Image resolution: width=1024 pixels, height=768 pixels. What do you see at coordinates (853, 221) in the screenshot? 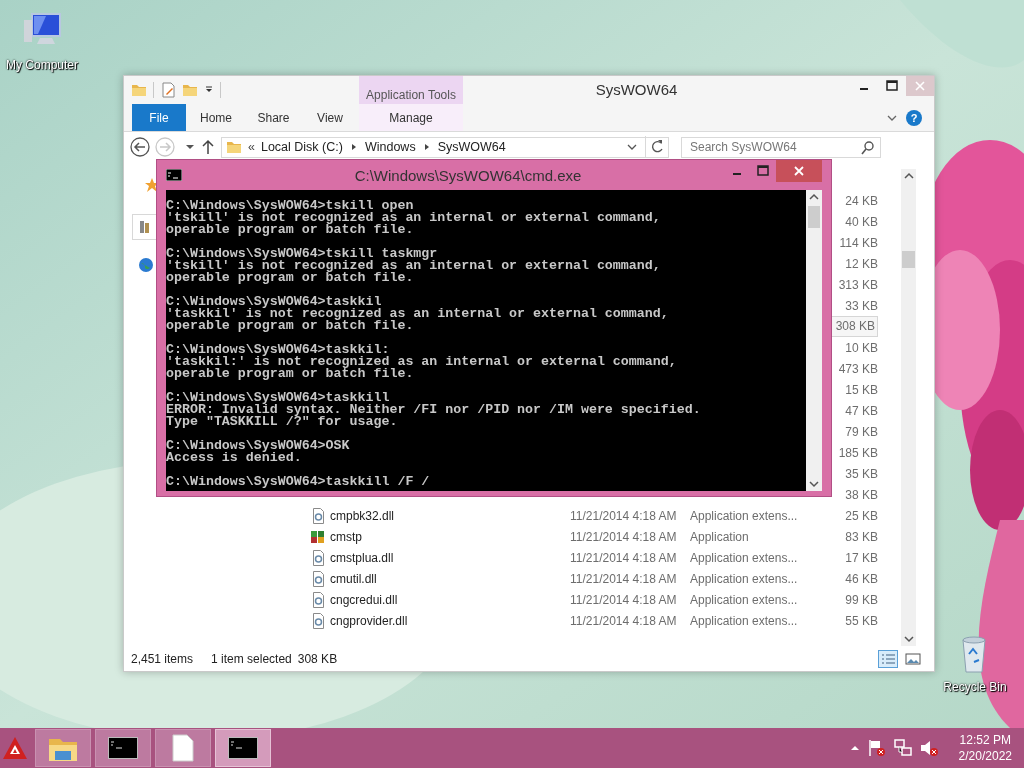
I see `file-size: 40 KB` at bounding box center [853, 221].